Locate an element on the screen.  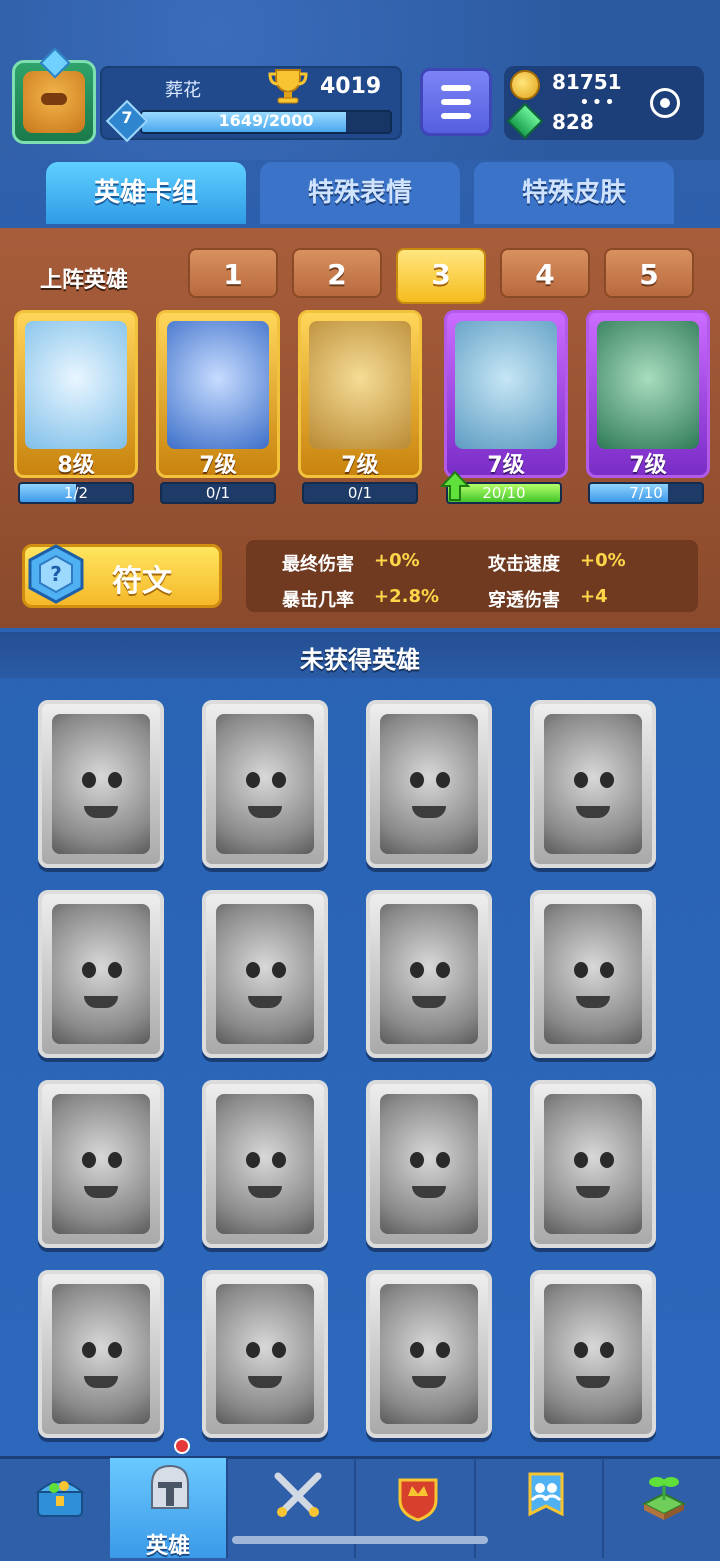
close-target-icon is located at coordinates (665, 103).